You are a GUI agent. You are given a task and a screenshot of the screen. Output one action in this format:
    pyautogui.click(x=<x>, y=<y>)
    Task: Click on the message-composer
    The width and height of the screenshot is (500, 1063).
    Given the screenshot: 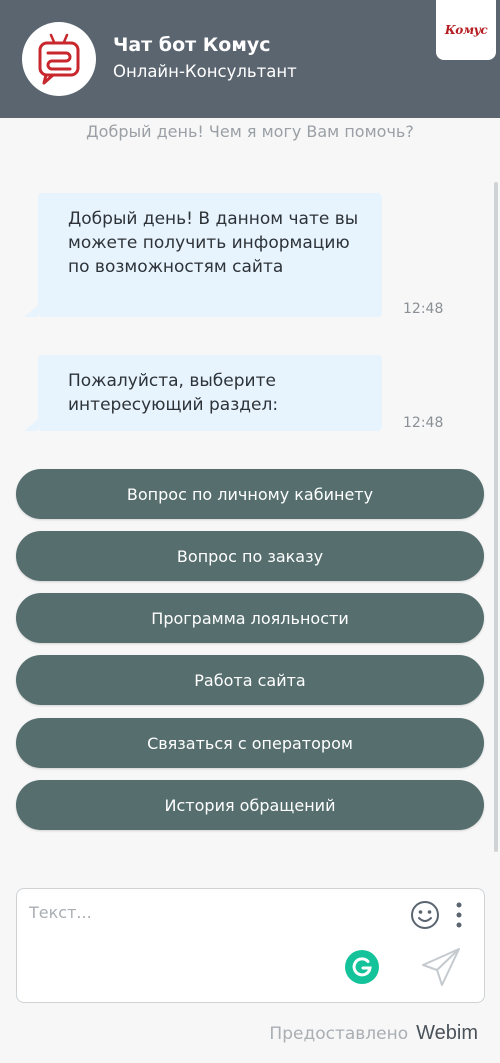 What is the action you would take?
    pyautogui.click(x=250, y=945)
    